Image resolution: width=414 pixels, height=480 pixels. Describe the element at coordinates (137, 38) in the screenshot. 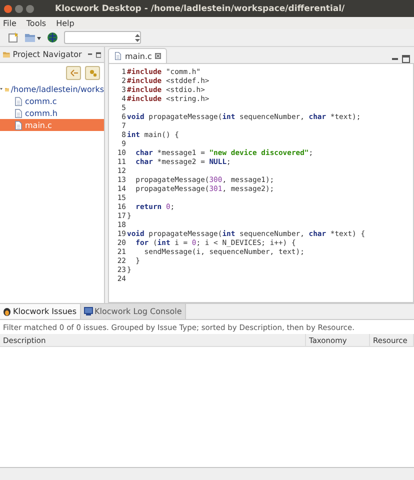

I see `spinner-arrows-icon` at that location.